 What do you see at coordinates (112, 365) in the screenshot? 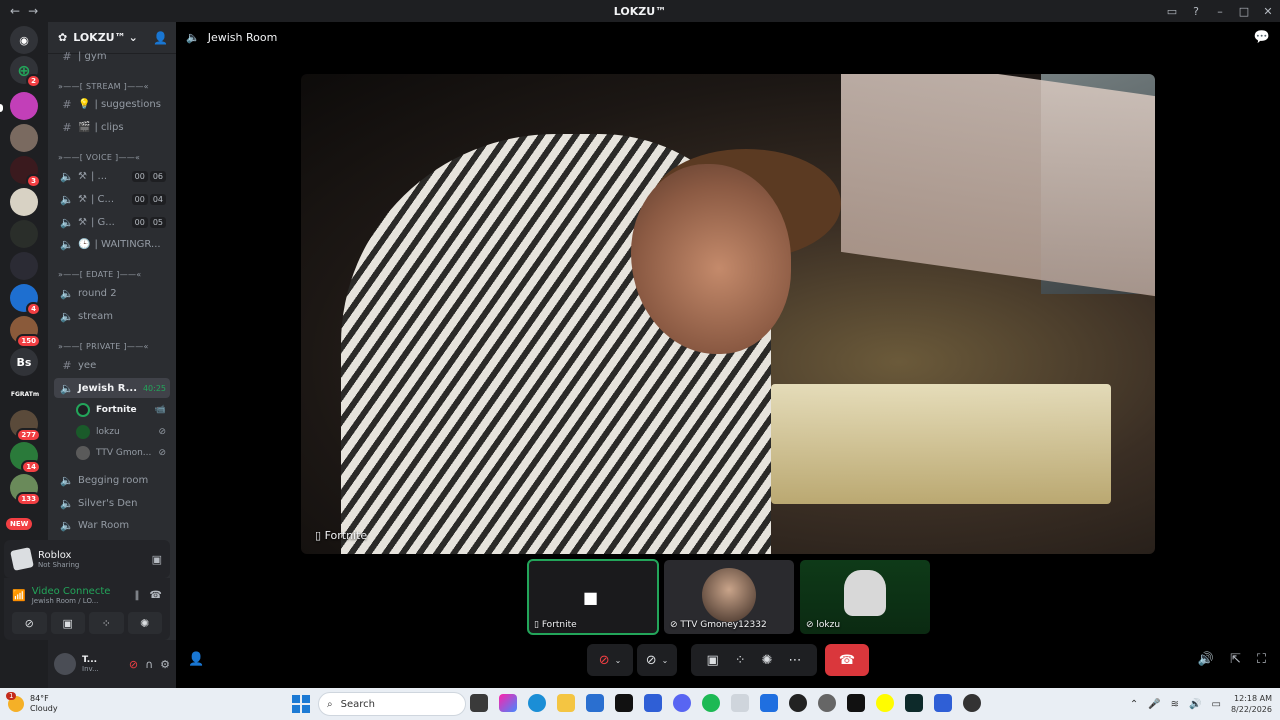
I see `channel-yee: # yee` at bounding box center [112, 365].